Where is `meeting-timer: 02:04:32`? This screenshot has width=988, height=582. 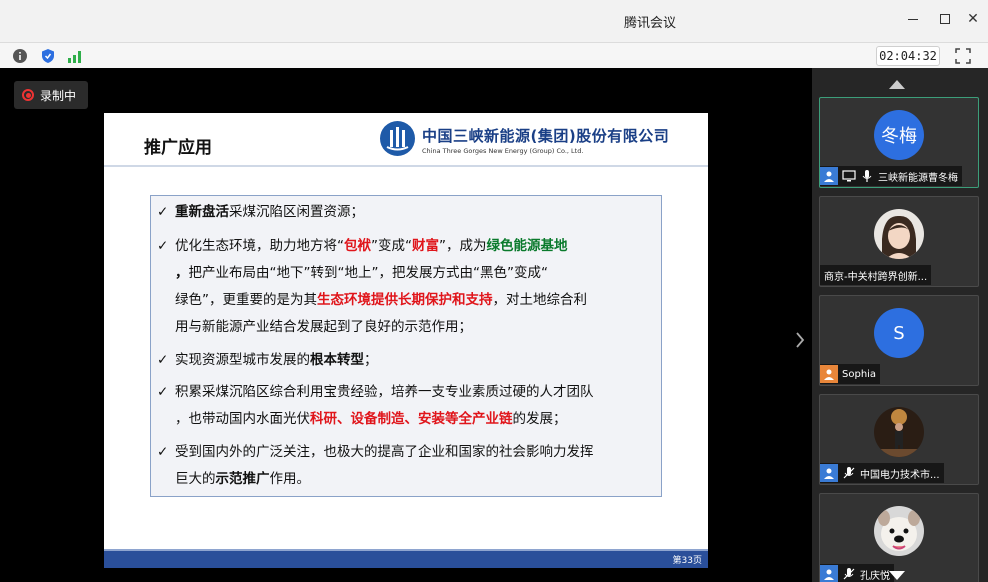
meeting-timer: 02:04:32 is located at coordinates (908, 56).